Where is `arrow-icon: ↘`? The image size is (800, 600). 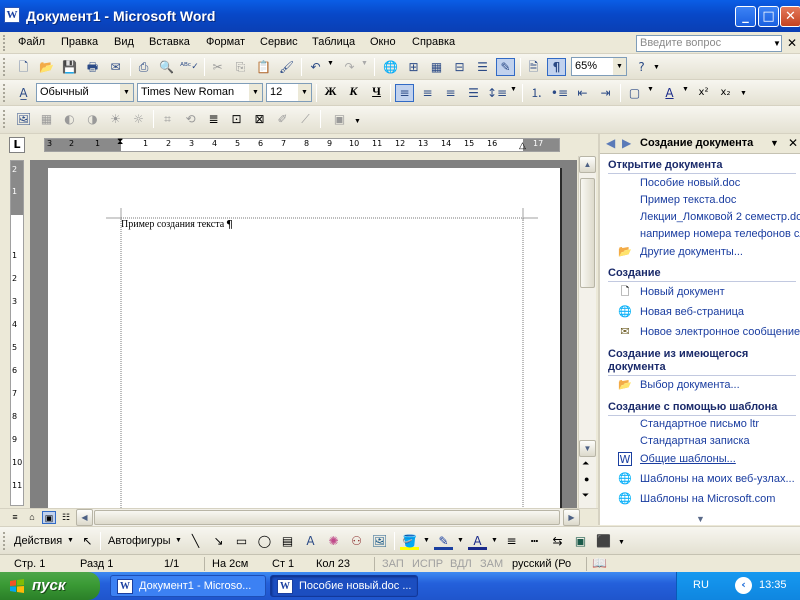
arrow-icon: ↘ is located at coordinates (218, 541).